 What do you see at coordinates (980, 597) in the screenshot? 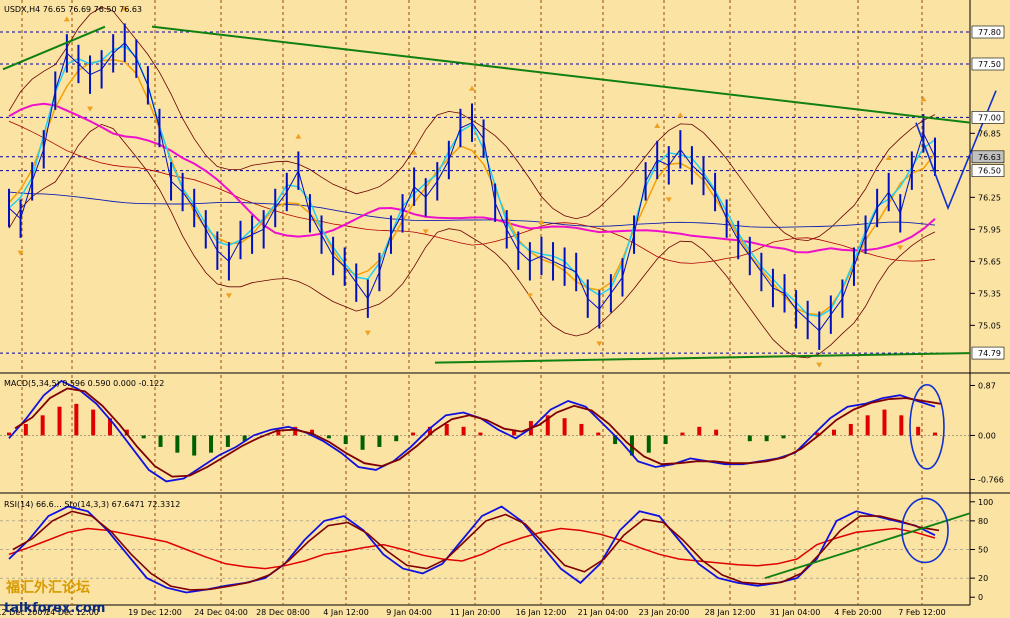
I see `rsi-tick-label: 0` at bounding box center [980, 597].